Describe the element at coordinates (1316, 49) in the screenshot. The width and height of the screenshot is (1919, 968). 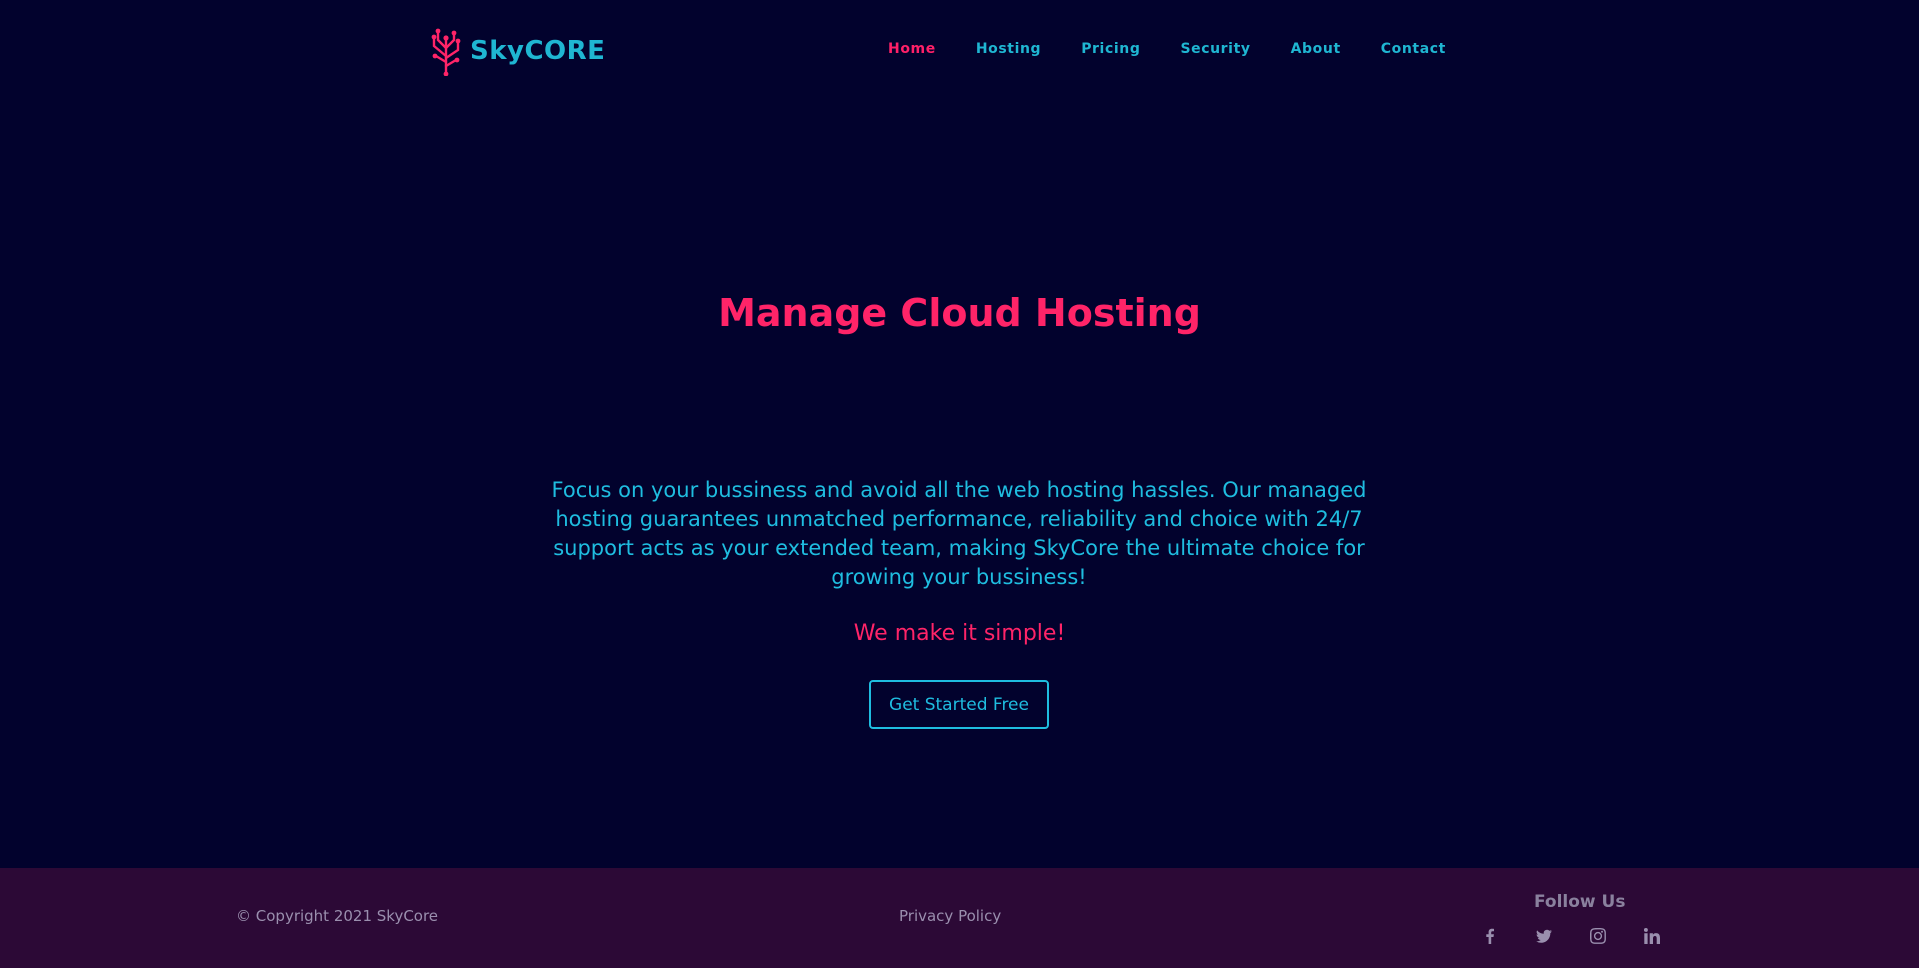
I see `nav-item-about: About` at that location.